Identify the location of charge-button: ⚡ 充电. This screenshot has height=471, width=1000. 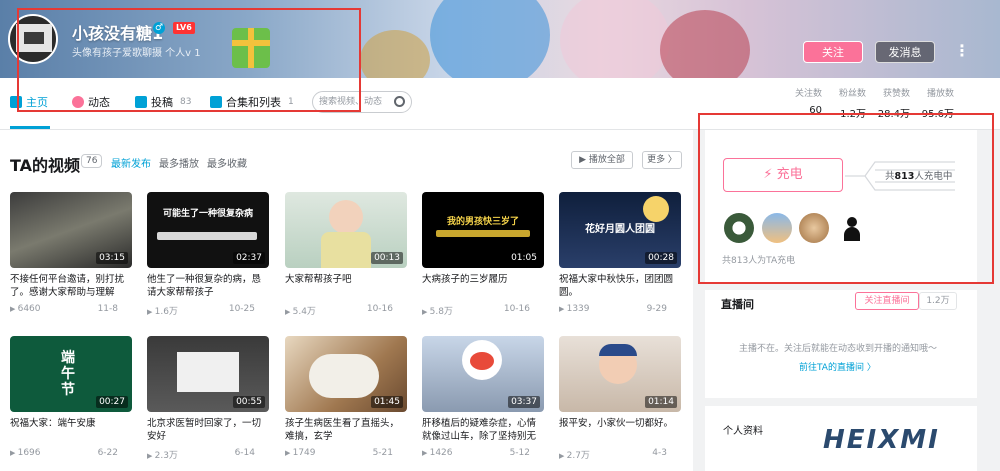
(783, 175).